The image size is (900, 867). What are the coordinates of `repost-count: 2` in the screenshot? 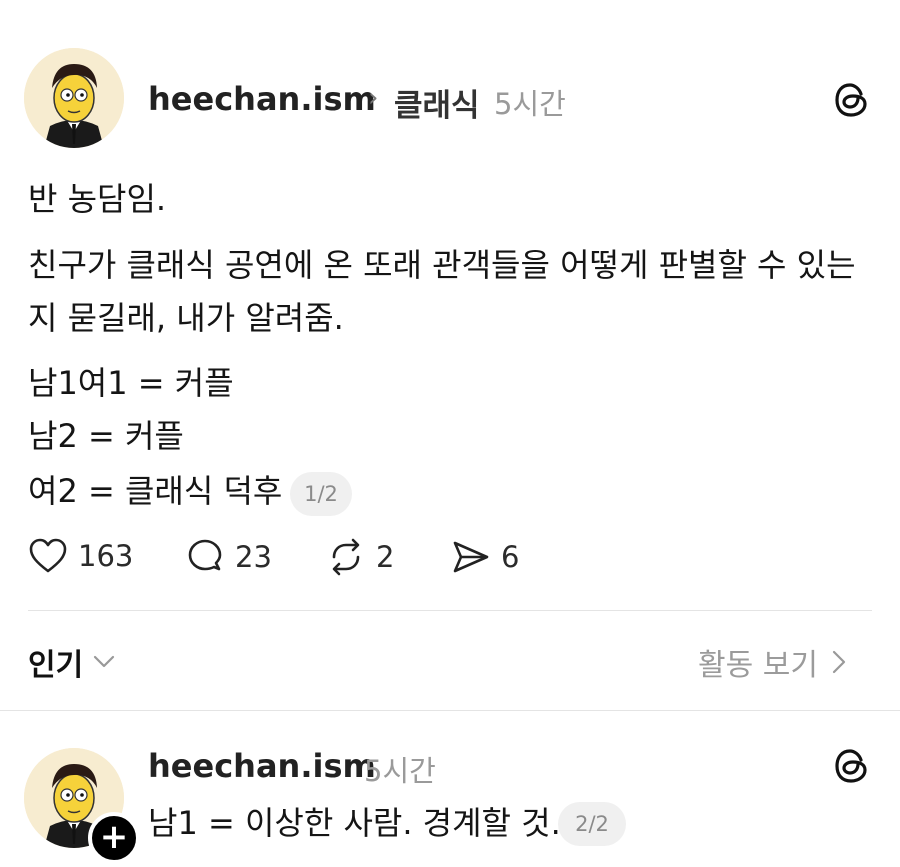 It's located at (385, 557).